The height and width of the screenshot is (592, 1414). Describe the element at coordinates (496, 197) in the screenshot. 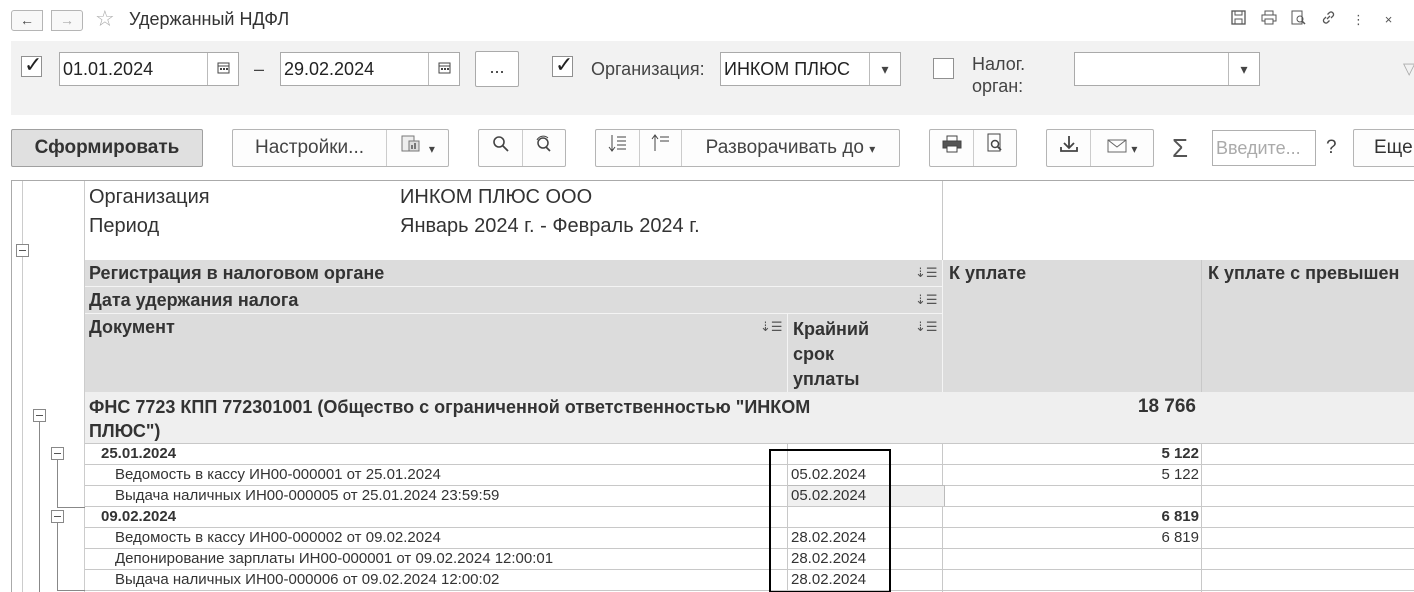

I see `org-value: ИНКОМ ПЛЮС ООО` at that location.